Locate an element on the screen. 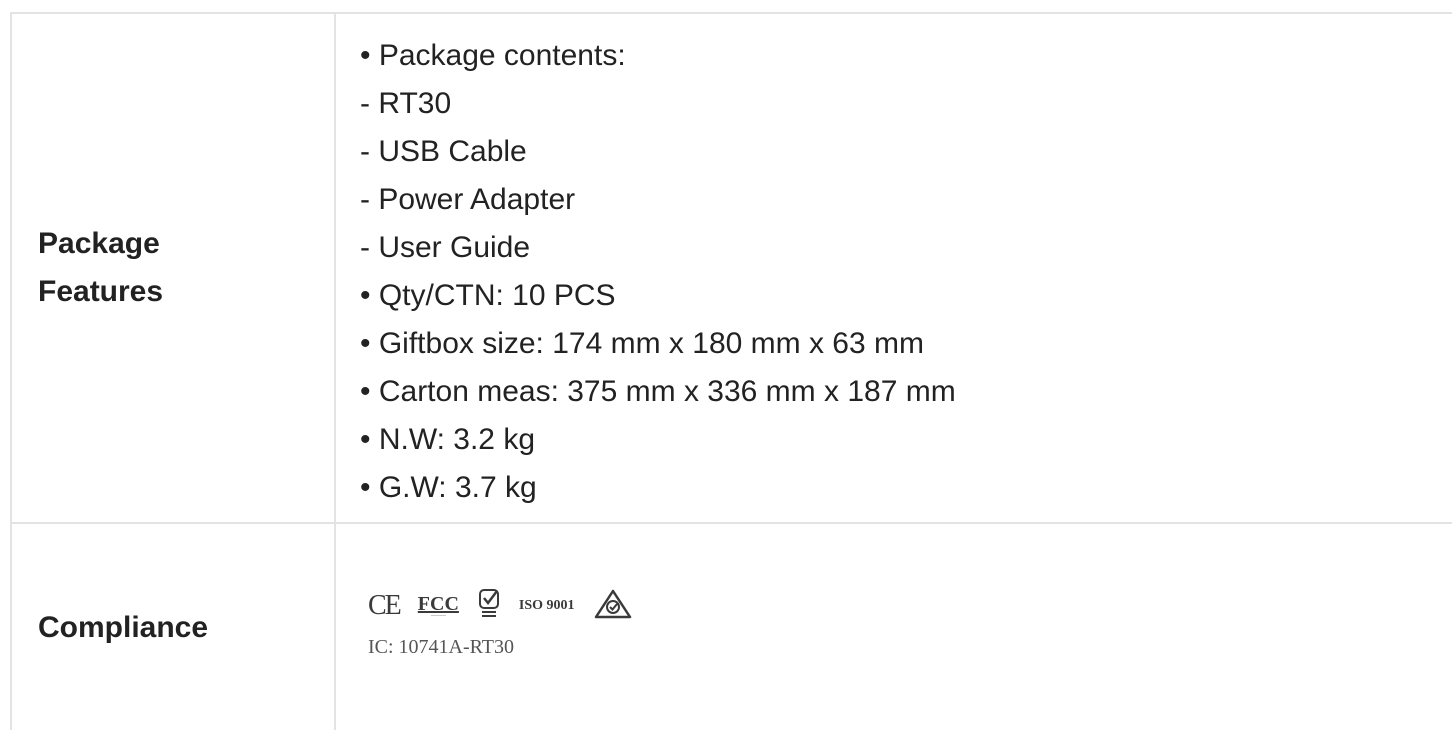  iso-9001-mark: ISO 9001 is located at coordinates (546, 605).